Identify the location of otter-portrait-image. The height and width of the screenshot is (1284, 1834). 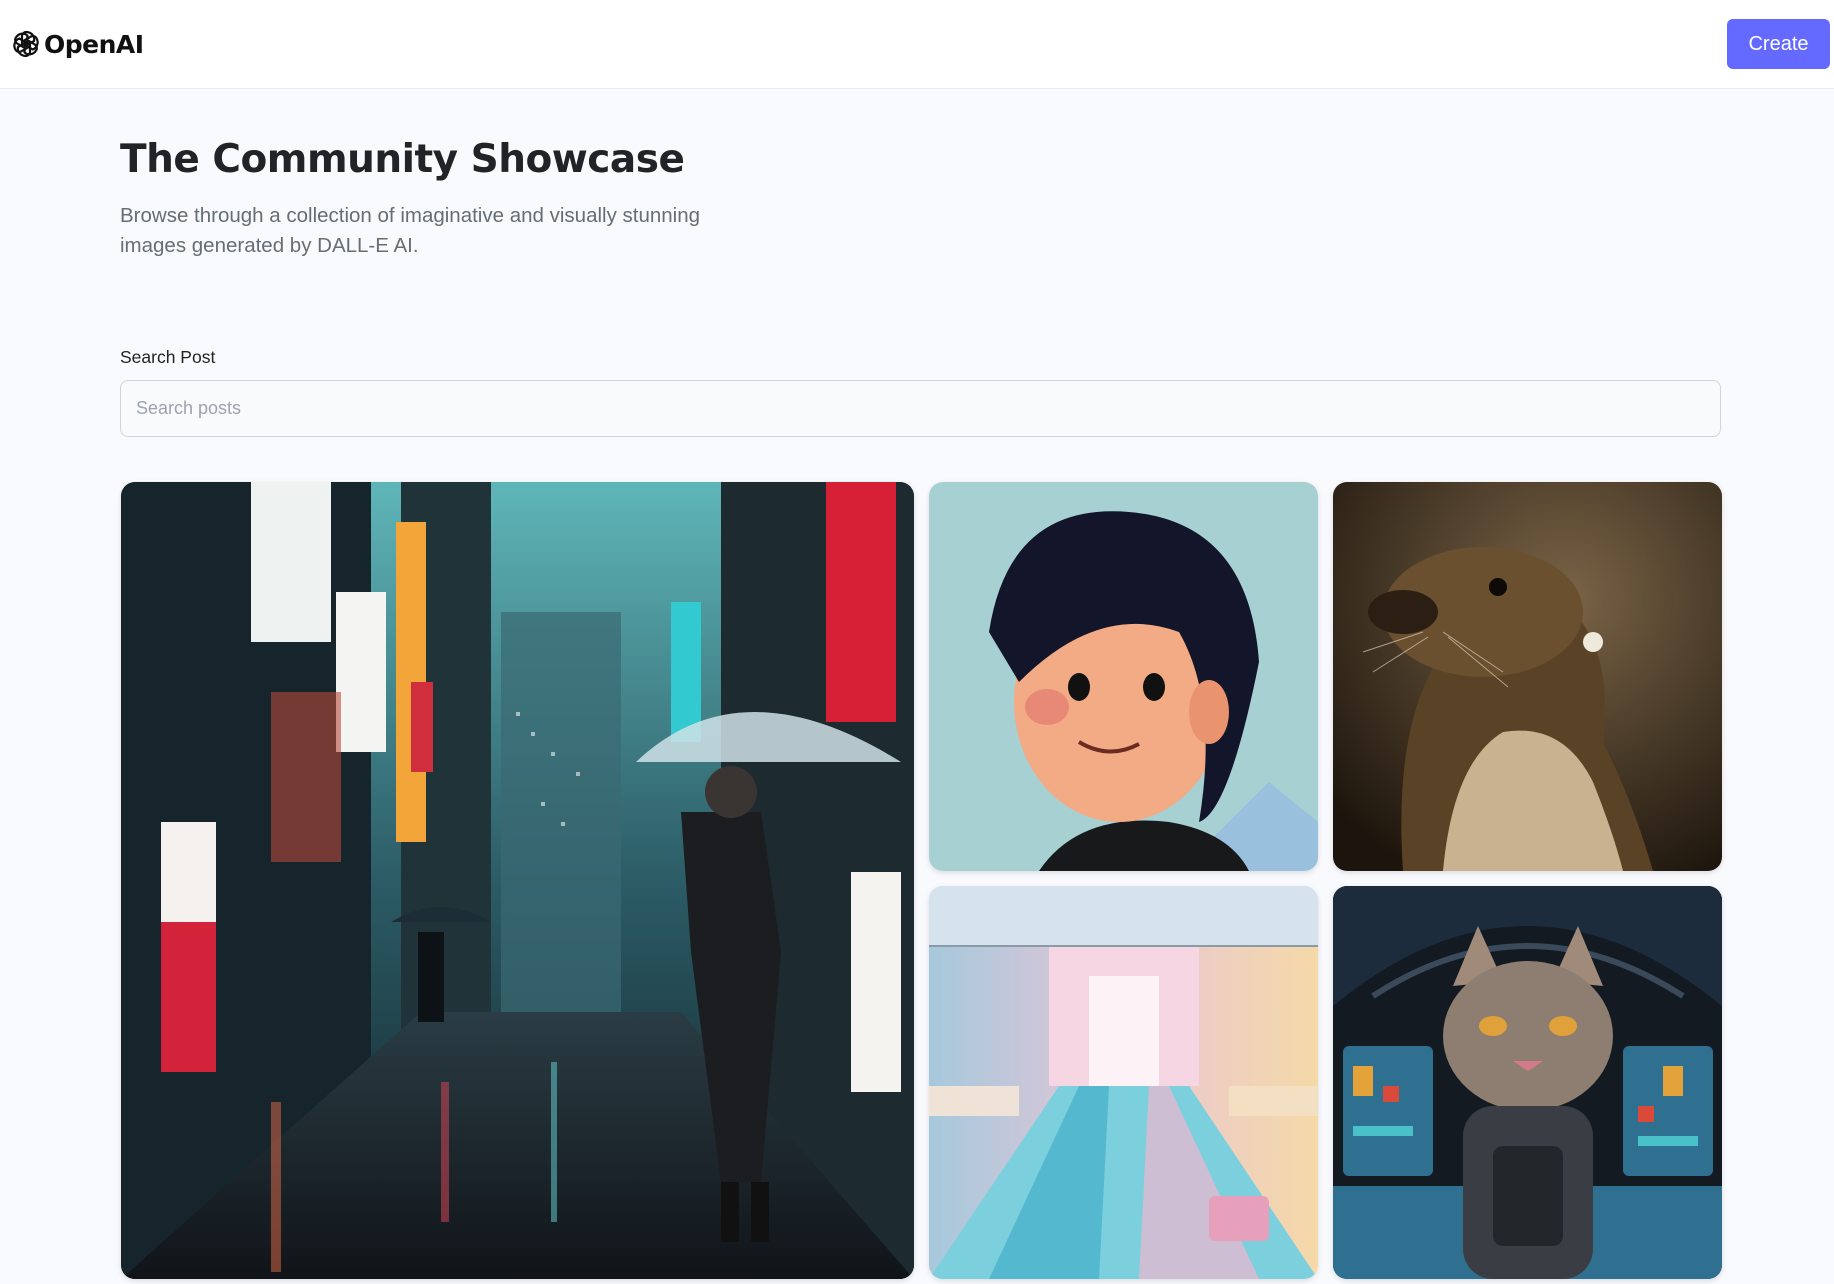
(1527, 676).